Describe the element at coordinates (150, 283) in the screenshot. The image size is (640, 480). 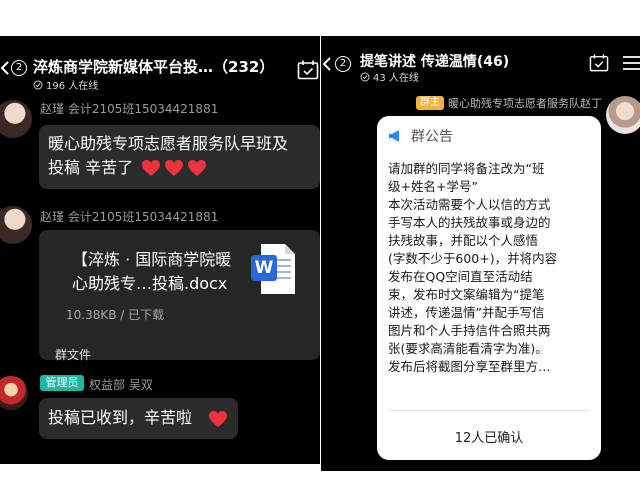
I see `file-name: 心助残专…投稿.docx` at that location.